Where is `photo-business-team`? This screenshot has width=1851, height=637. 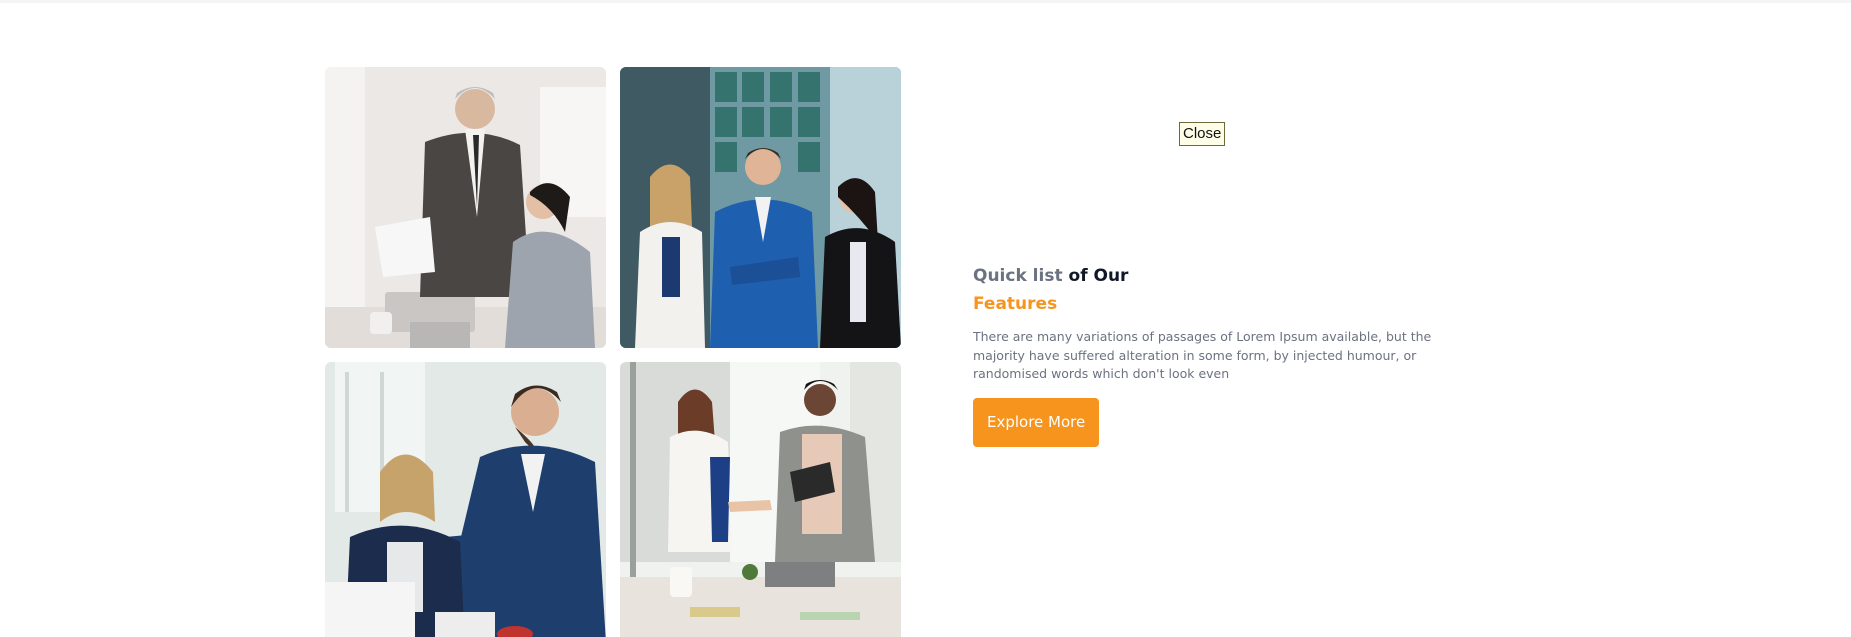 photo-business-team is located at coordinates (760, 207).